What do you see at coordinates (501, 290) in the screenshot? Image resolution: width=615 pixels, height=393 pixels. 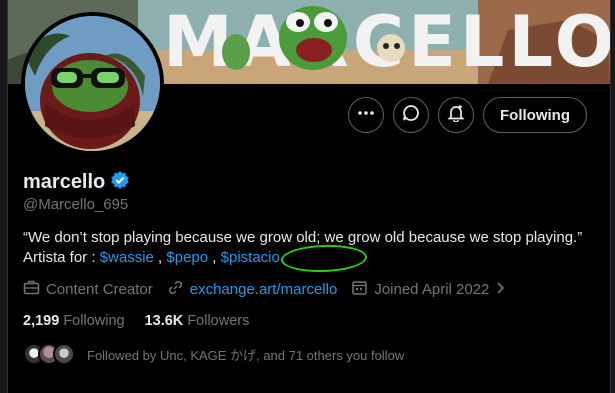 I see `chevron-right-icon` at bounding box center [501, 290].